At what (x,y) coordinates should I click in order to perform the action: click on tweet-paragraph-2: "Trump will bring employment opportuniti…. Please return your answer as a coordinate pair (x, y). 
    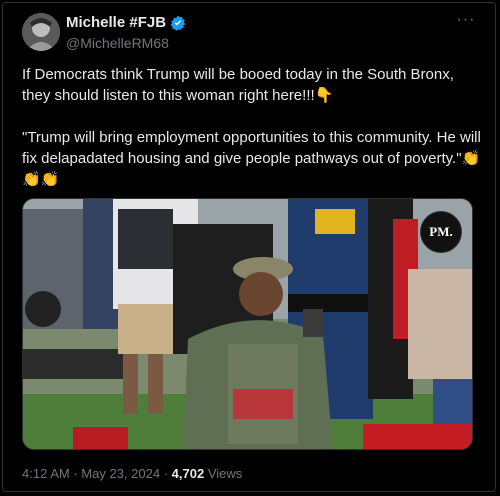
    Looking at the image, I should click on (253, 158).